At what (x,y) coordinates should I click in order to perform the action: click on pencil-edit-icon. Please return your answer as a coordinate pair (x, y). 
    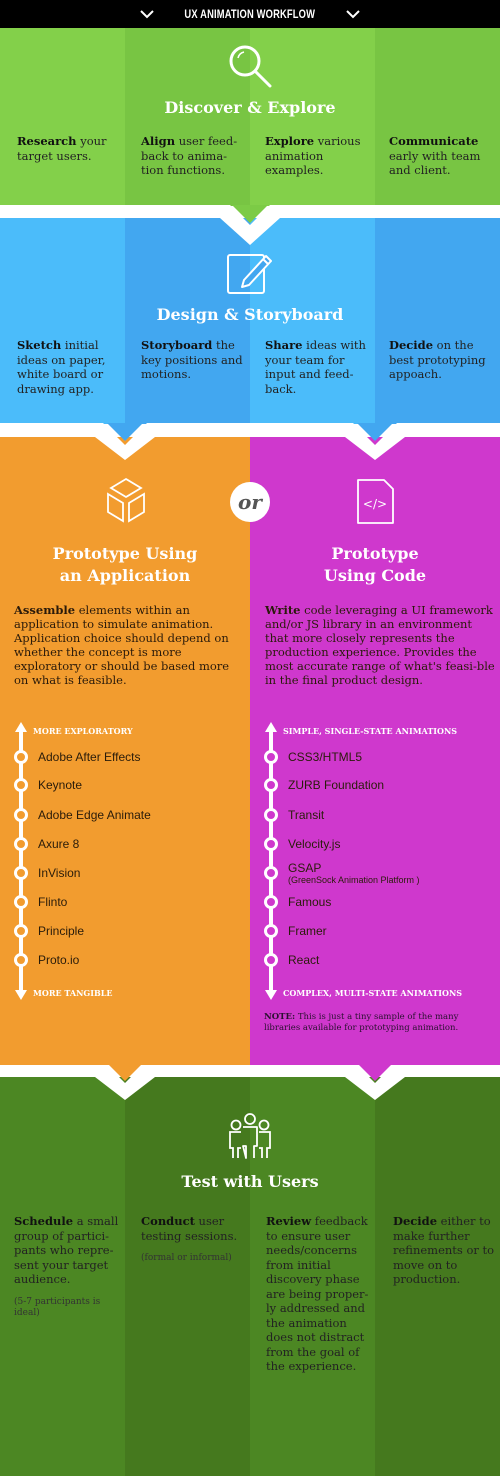
    Looking at the image, I should click on (249, 274).